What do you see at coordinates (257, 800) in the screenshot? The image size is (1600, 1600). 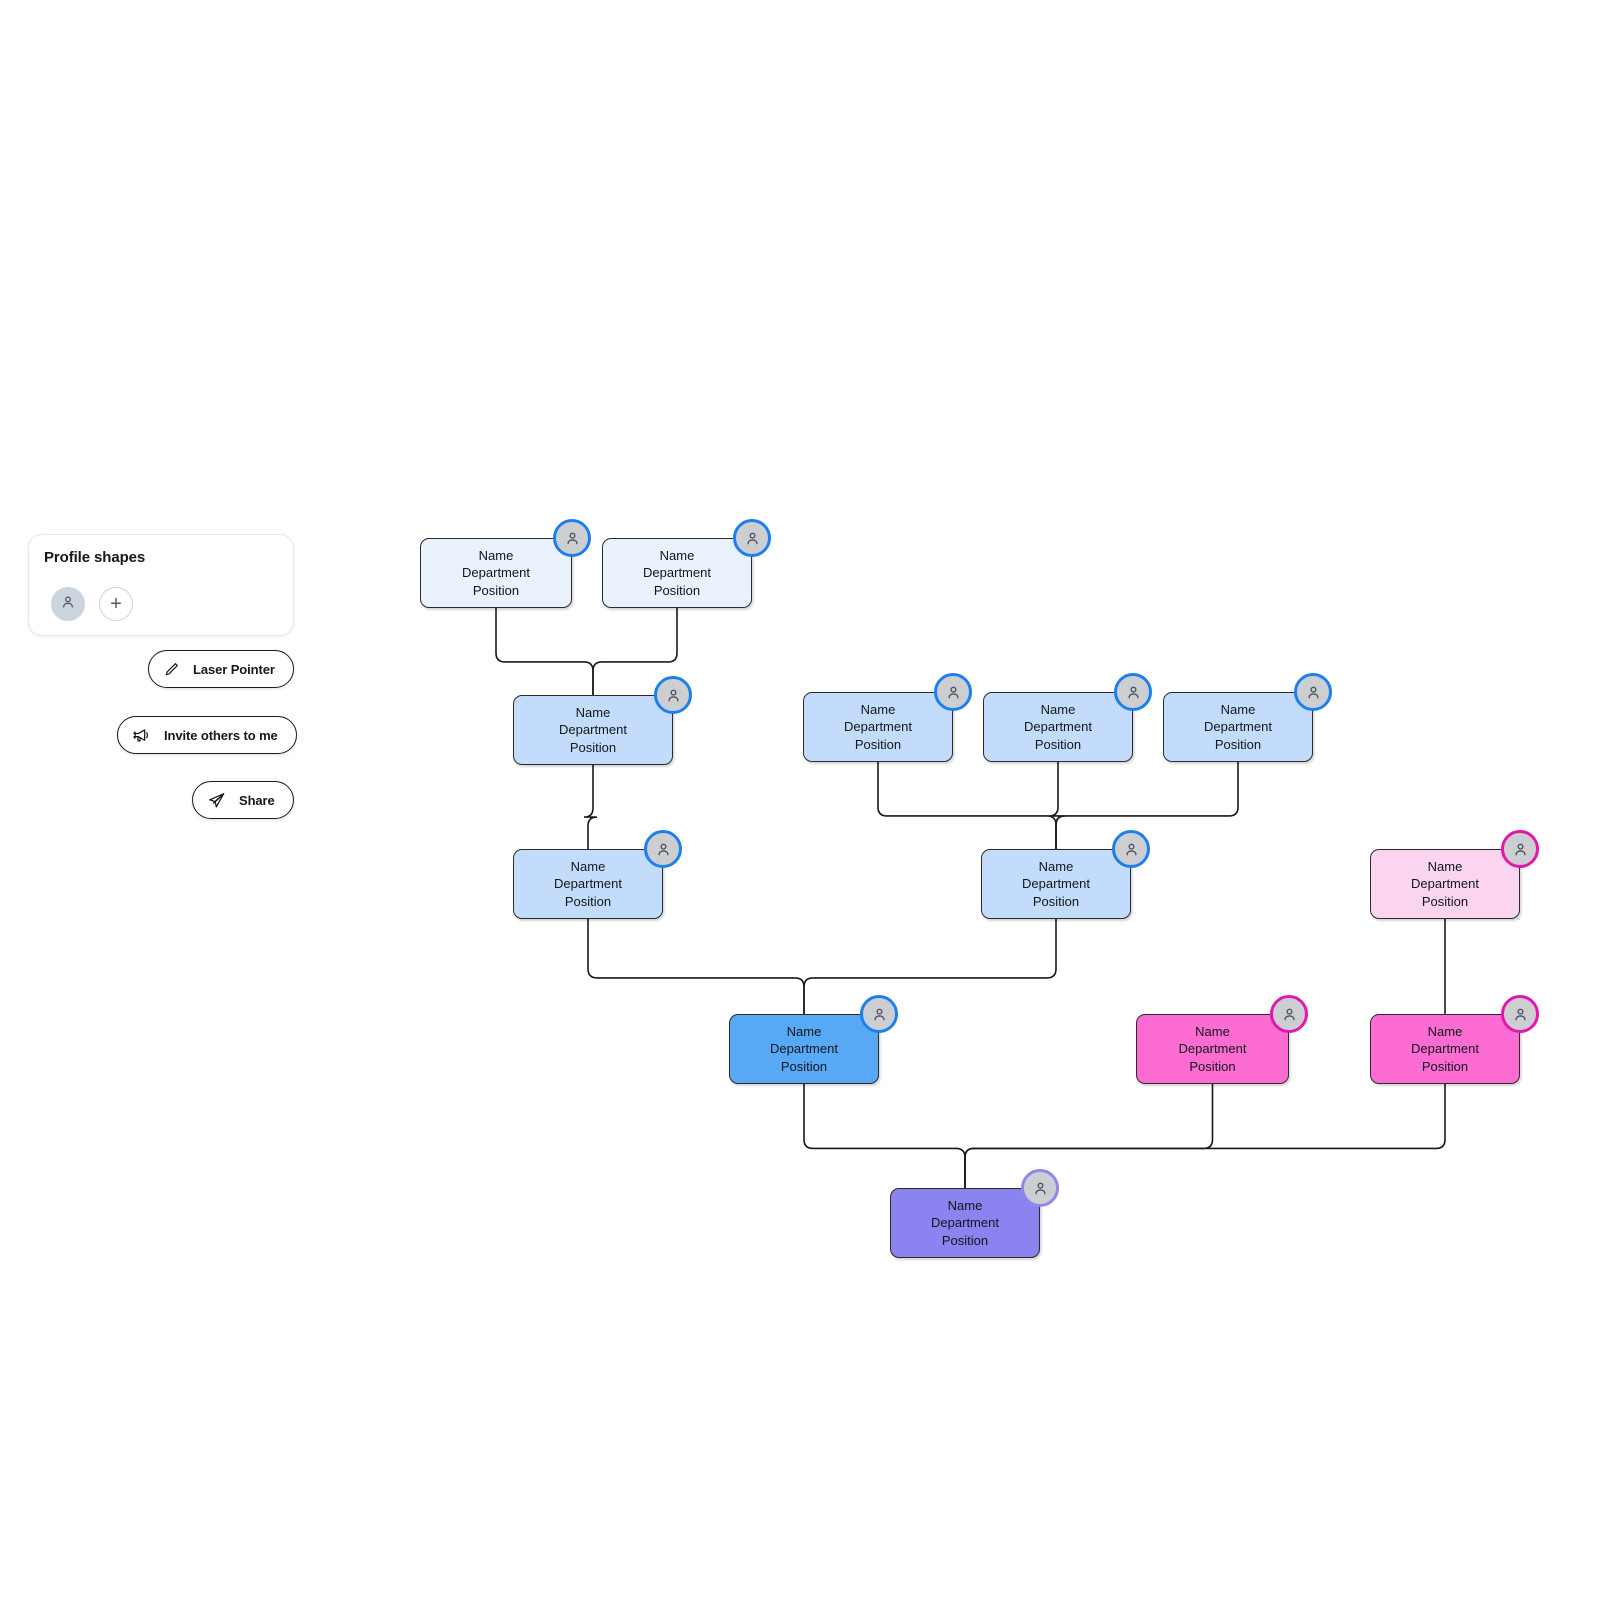 I see `share-label: Share` at bounding box center [257, 800].